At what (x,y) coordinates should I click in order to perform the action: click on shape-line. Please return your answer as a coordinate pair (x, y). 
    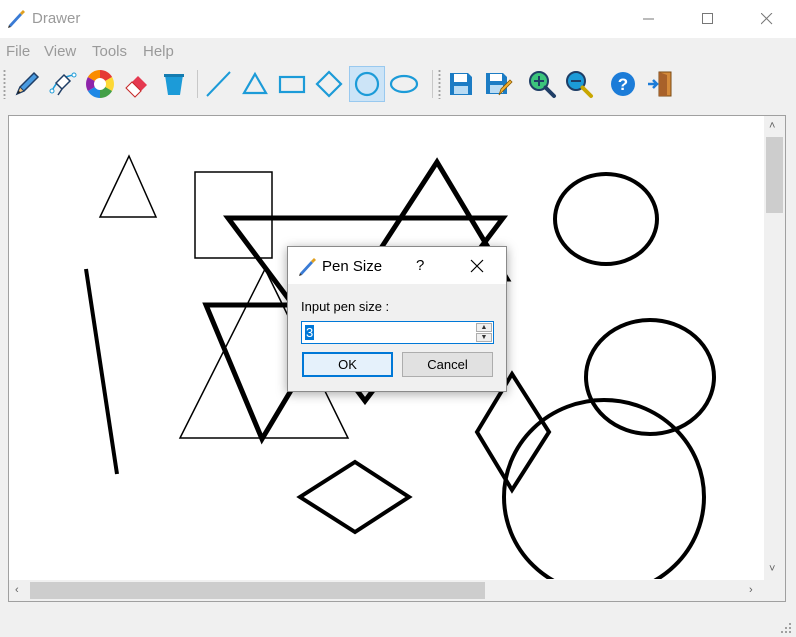
    Looking at the image, I should click on (101, 371).